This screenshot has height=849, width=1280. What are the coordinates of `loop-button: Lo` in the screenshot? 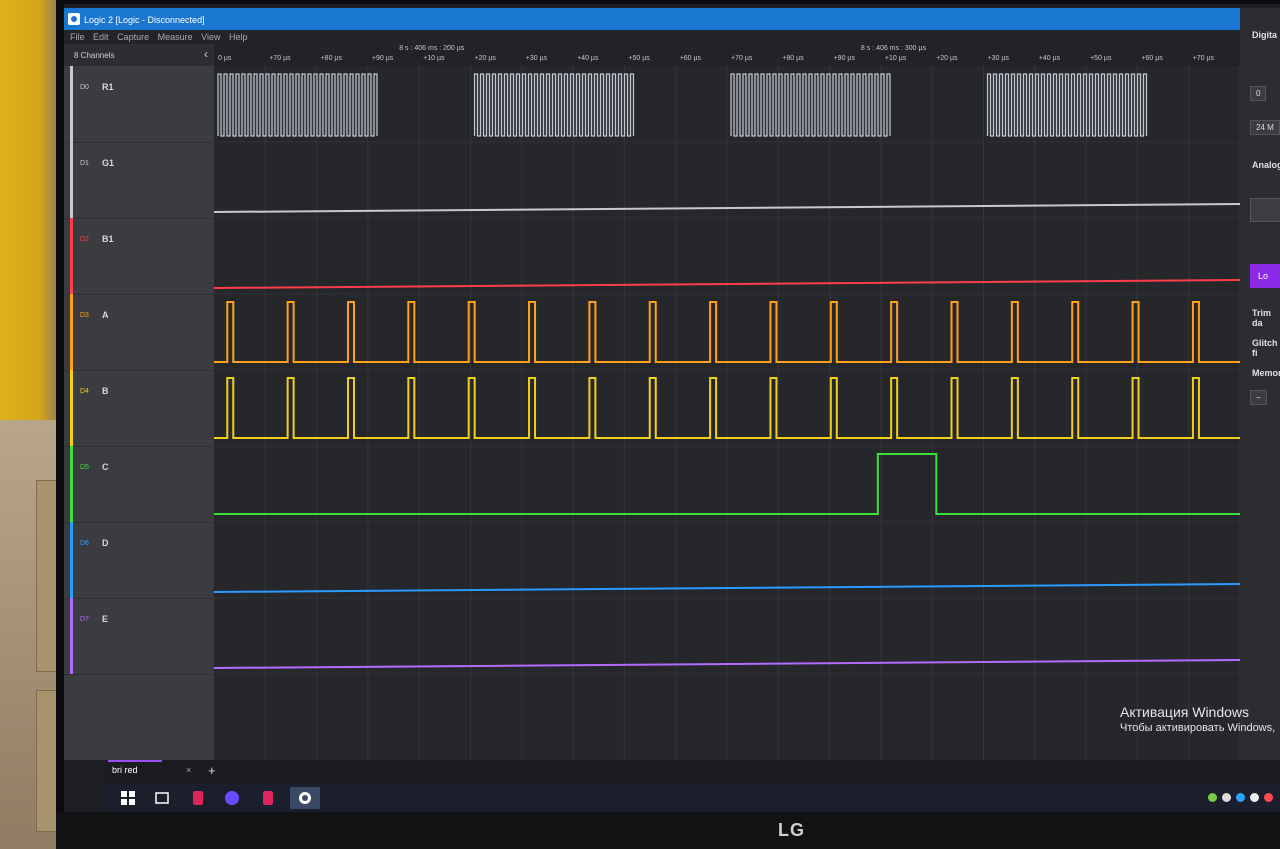 It's located at (1265, 276).